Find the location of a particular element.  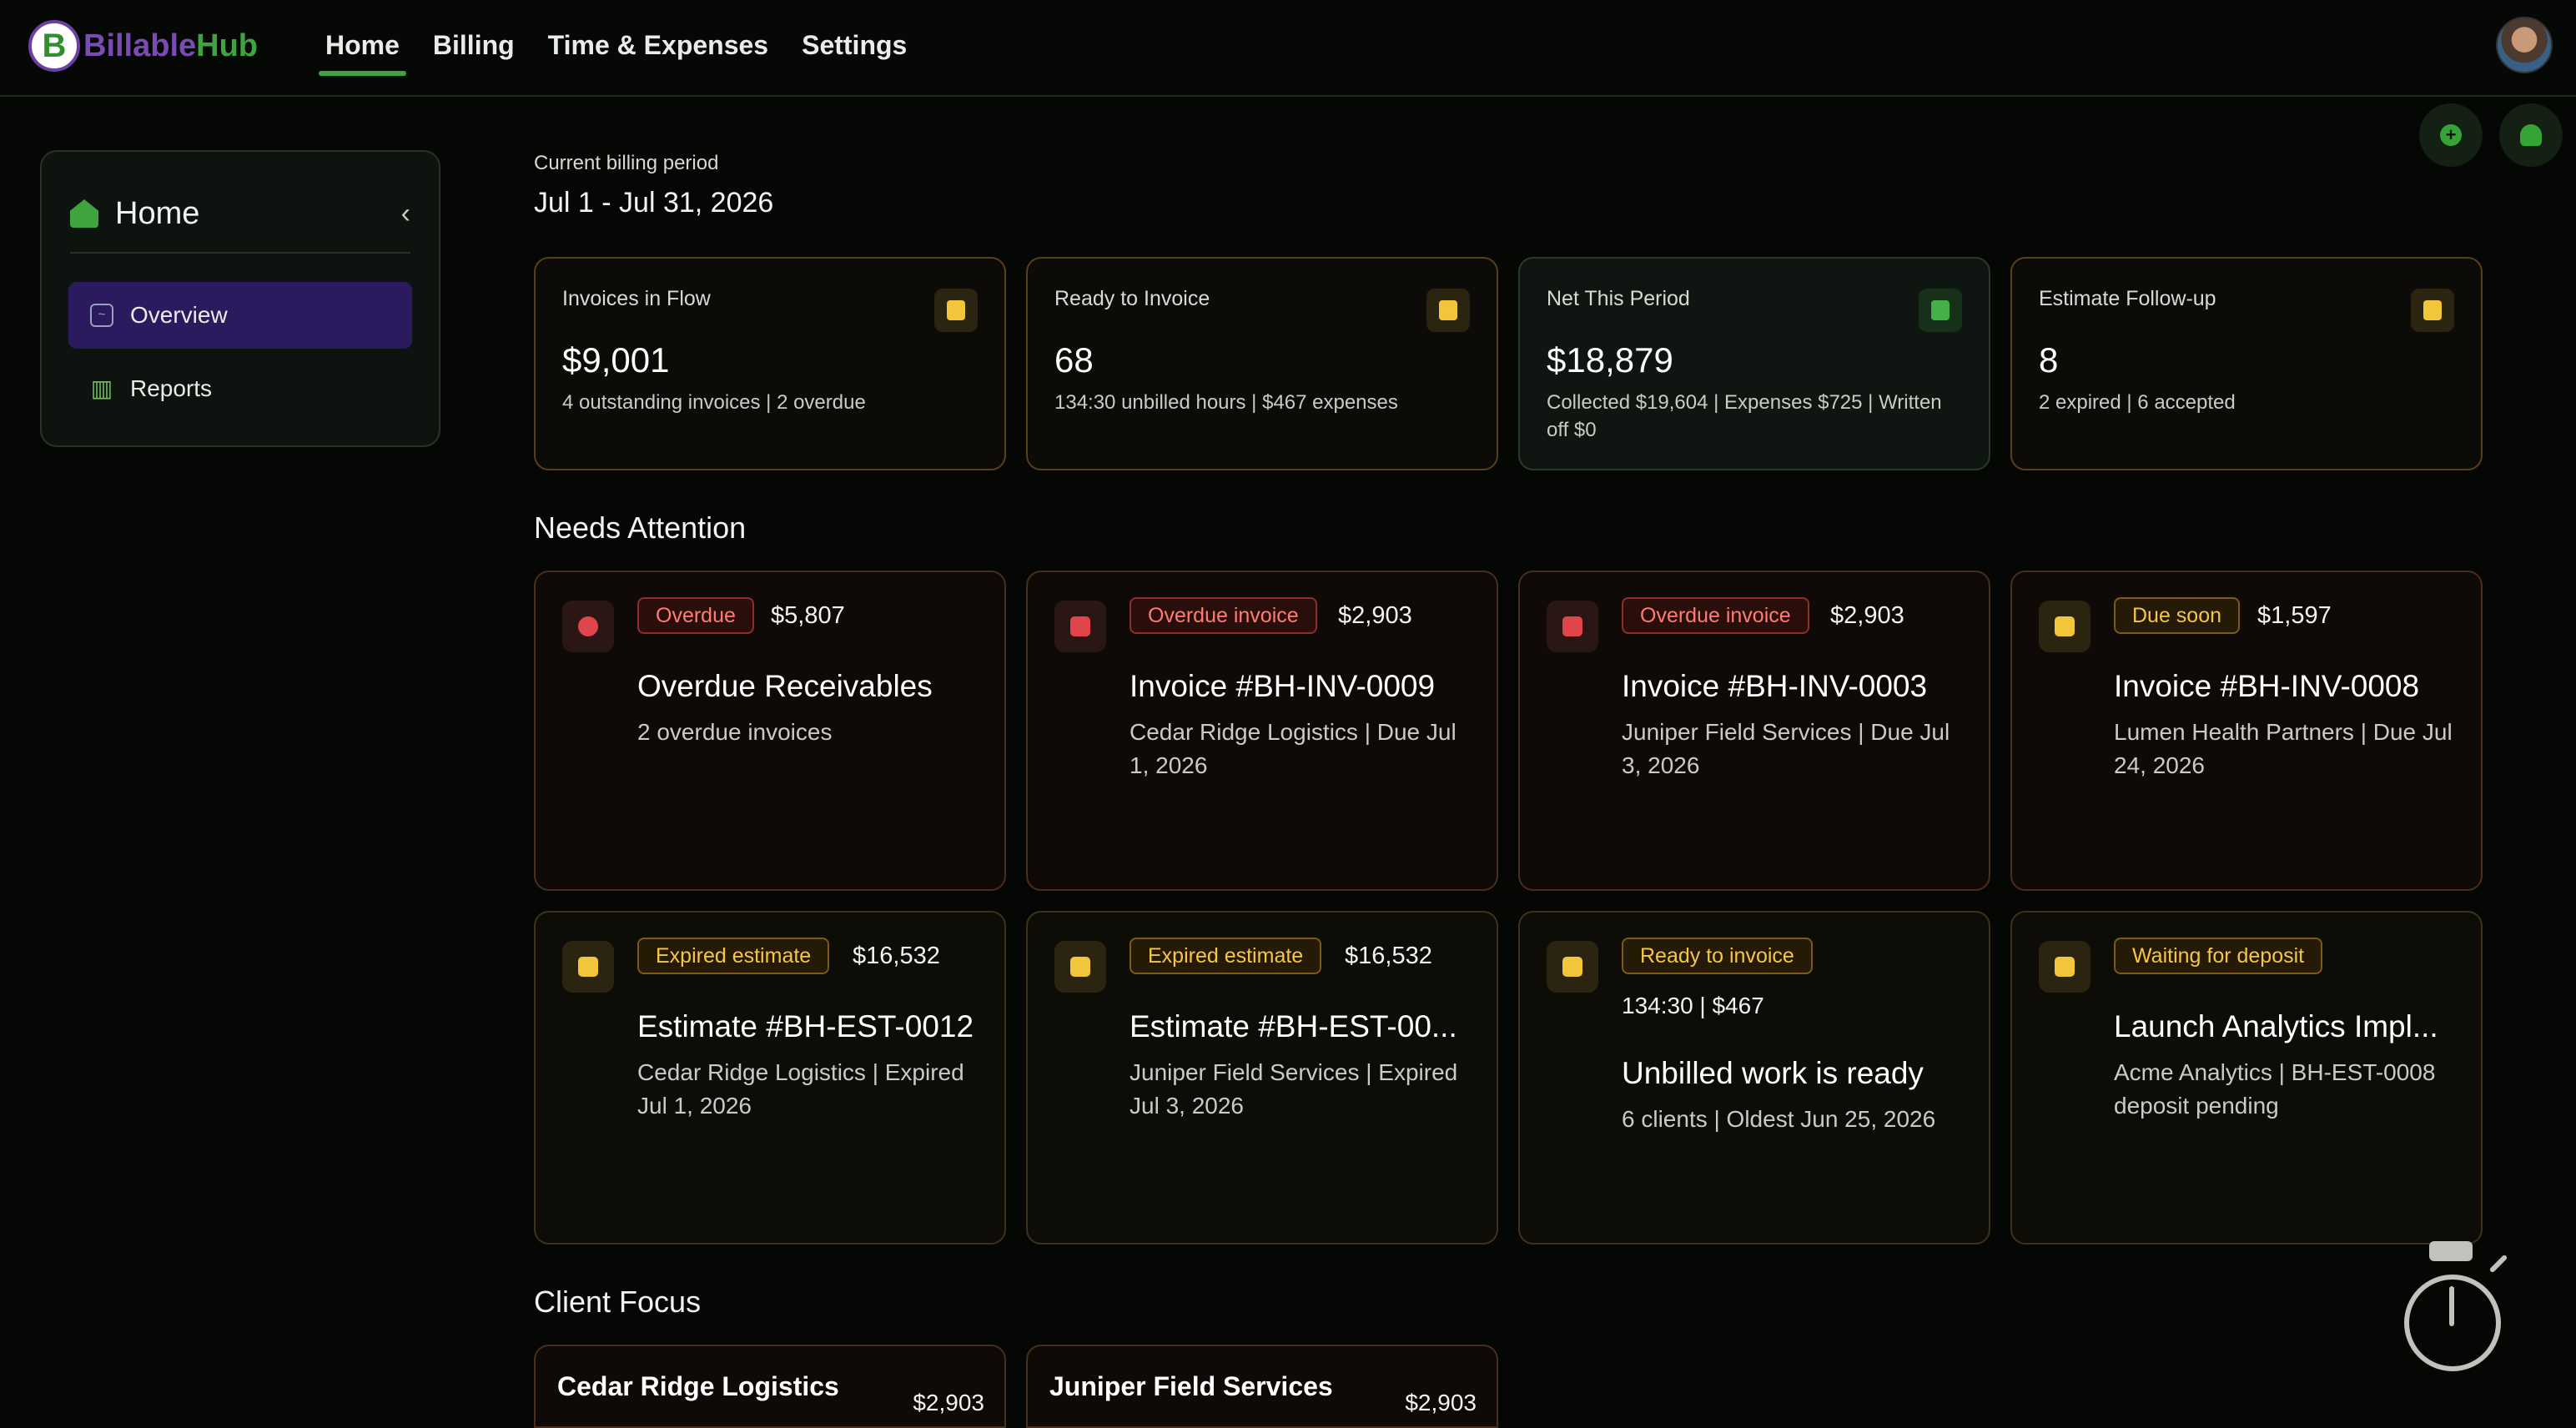

card-title: Invoice #BH-INV-0009 is located at coordinates (1283, 686).